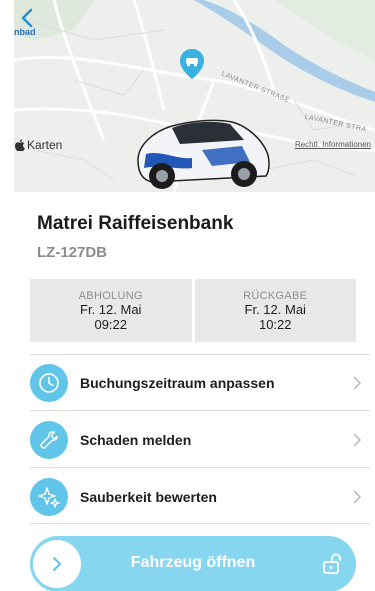 The width and height of the screenshot is (375, 591). I want to click on map-town-label: nbad, so click(25, 32).